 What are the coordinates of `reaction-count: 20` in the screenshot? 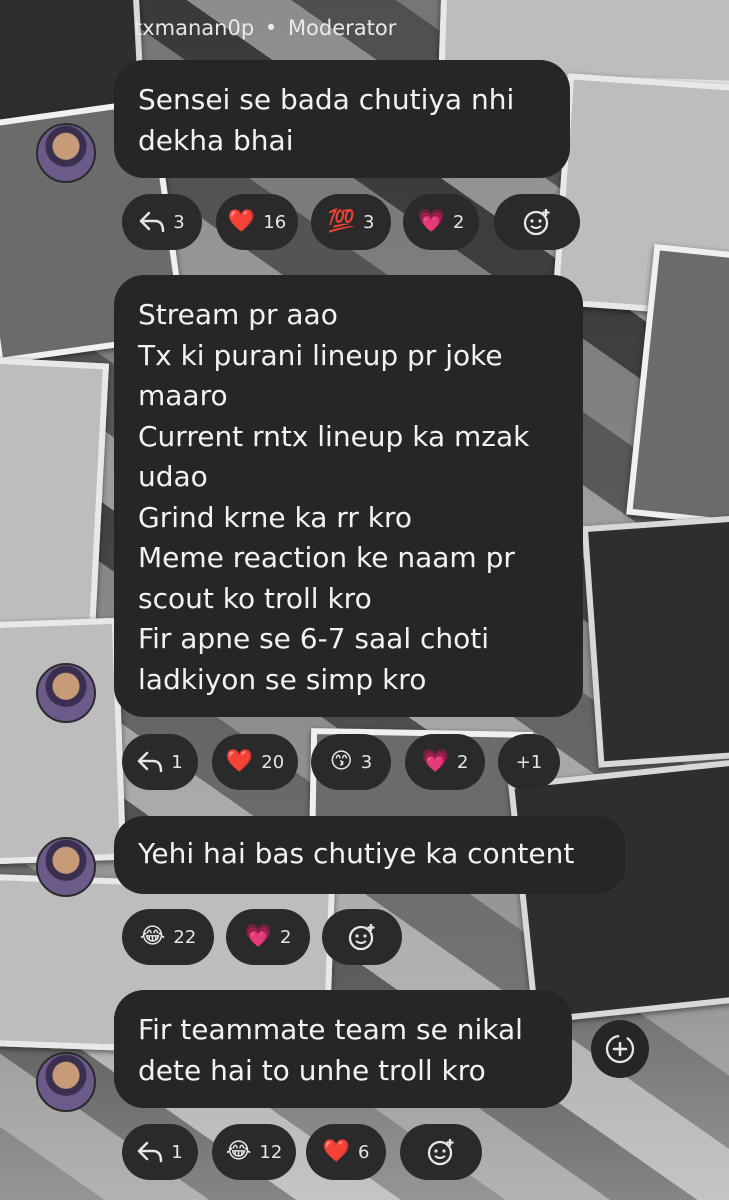 It's located at (273, 762).